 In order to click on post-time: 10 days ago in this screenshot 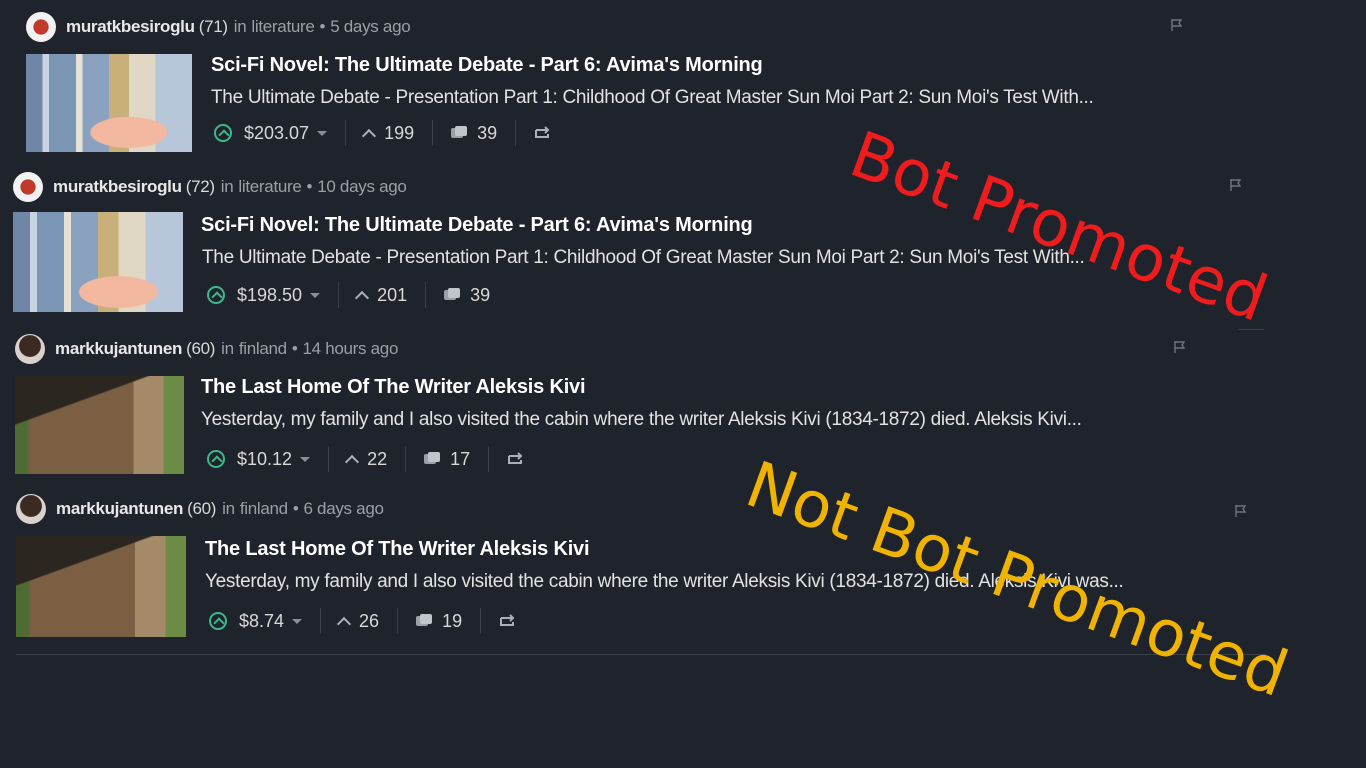, I will do `click(362, 187)`.